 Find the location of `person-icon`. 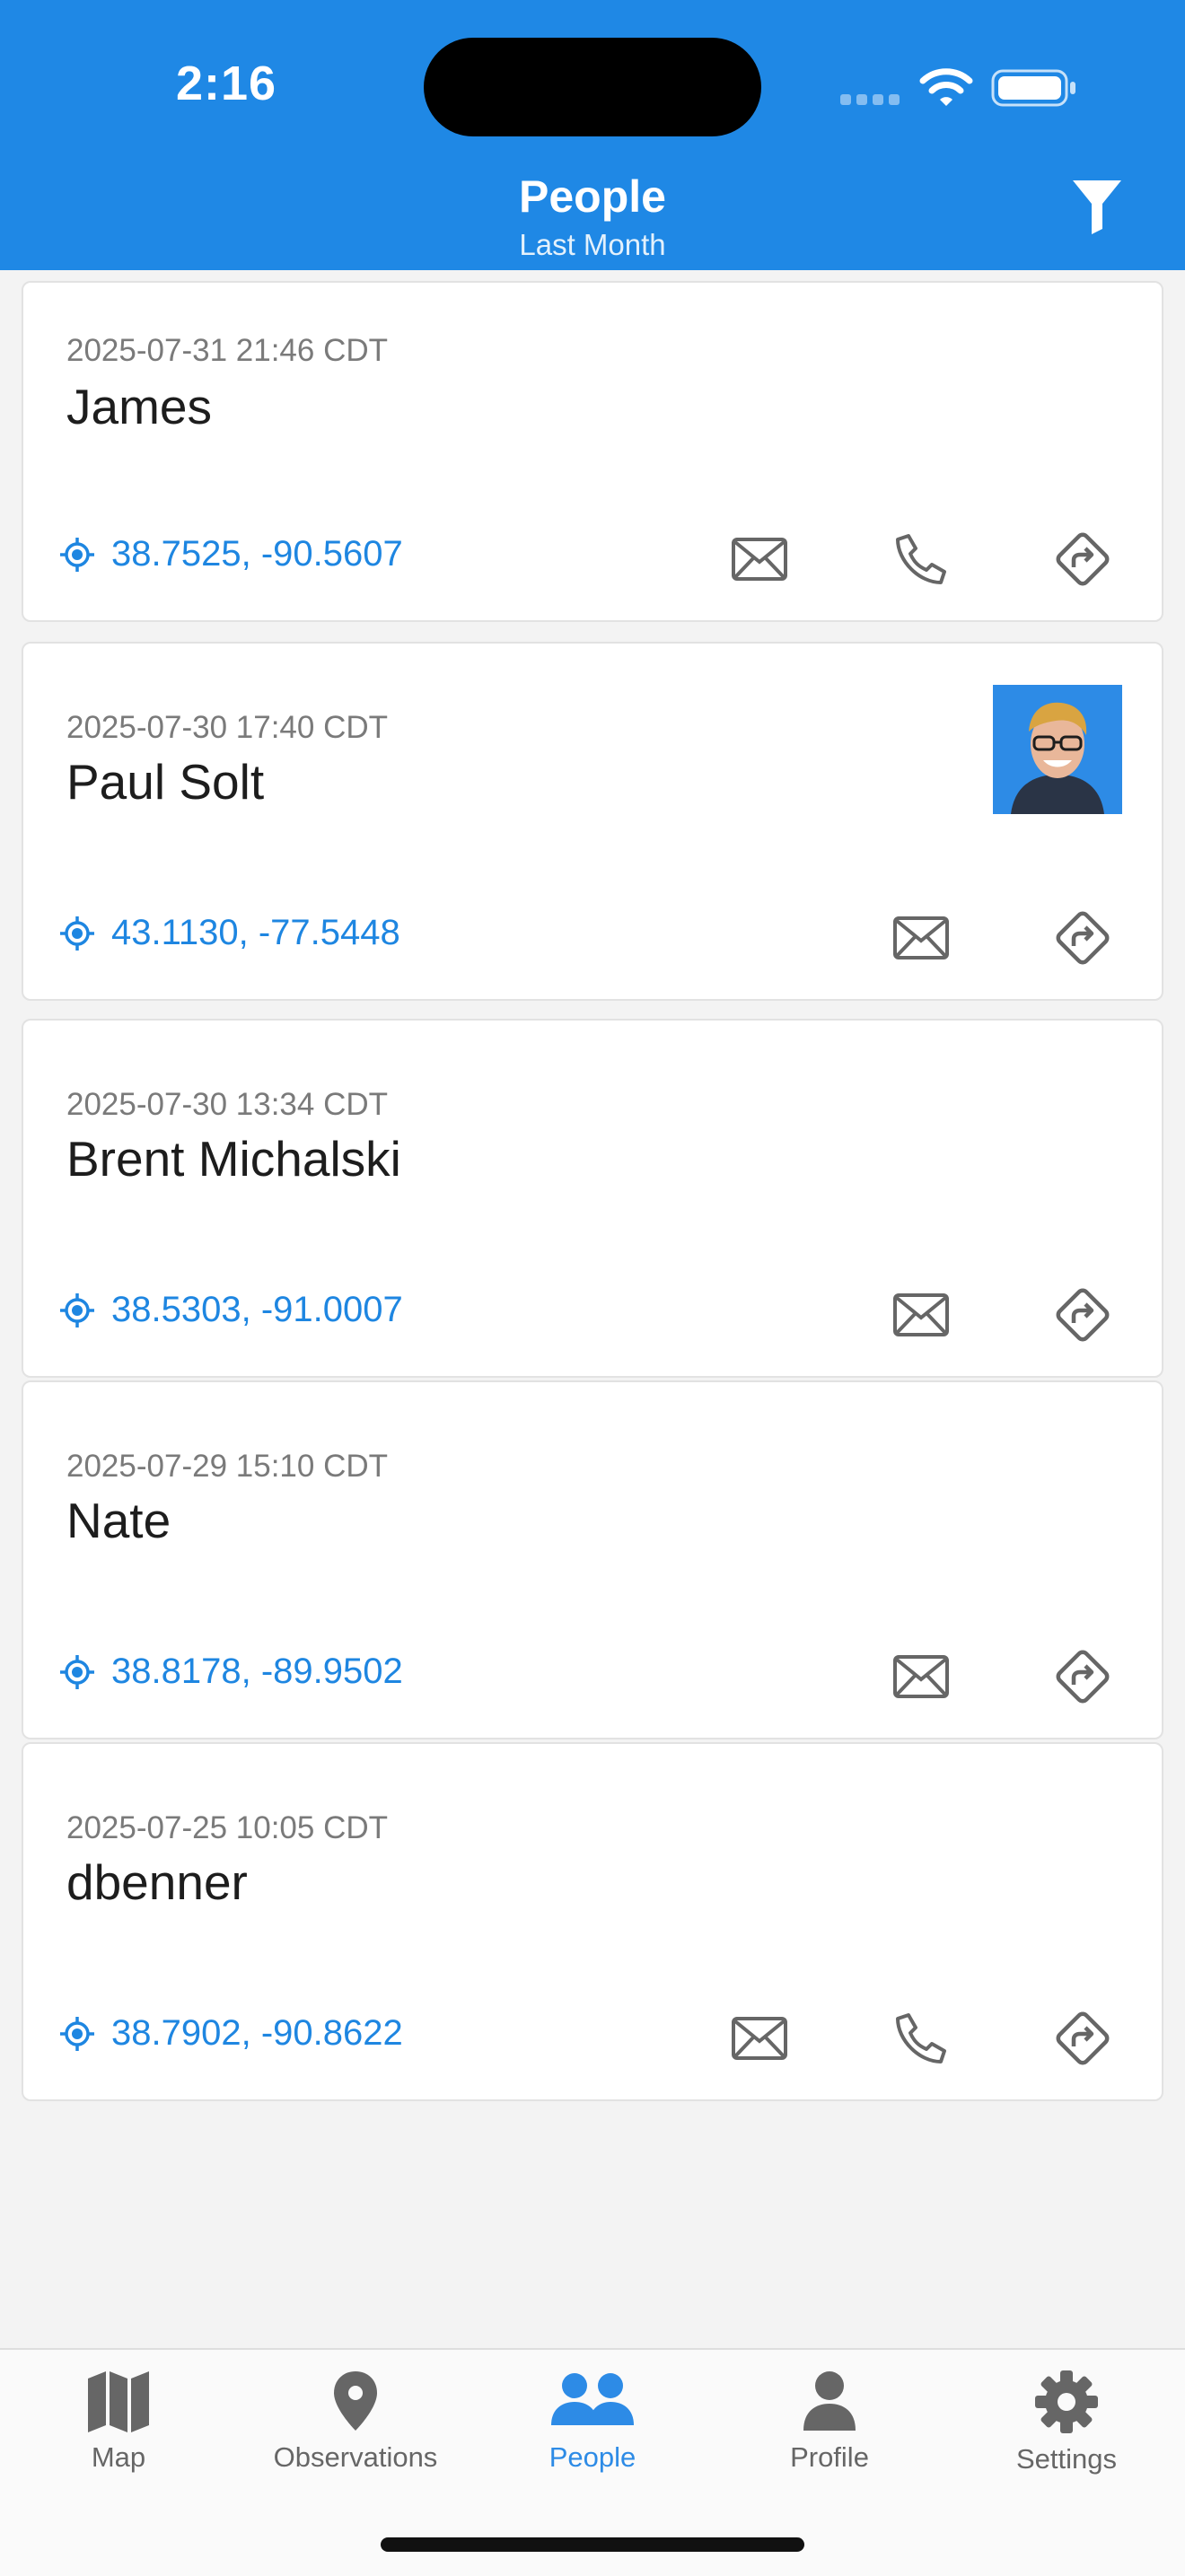

person-icon is located at coordinates (829, 2401).